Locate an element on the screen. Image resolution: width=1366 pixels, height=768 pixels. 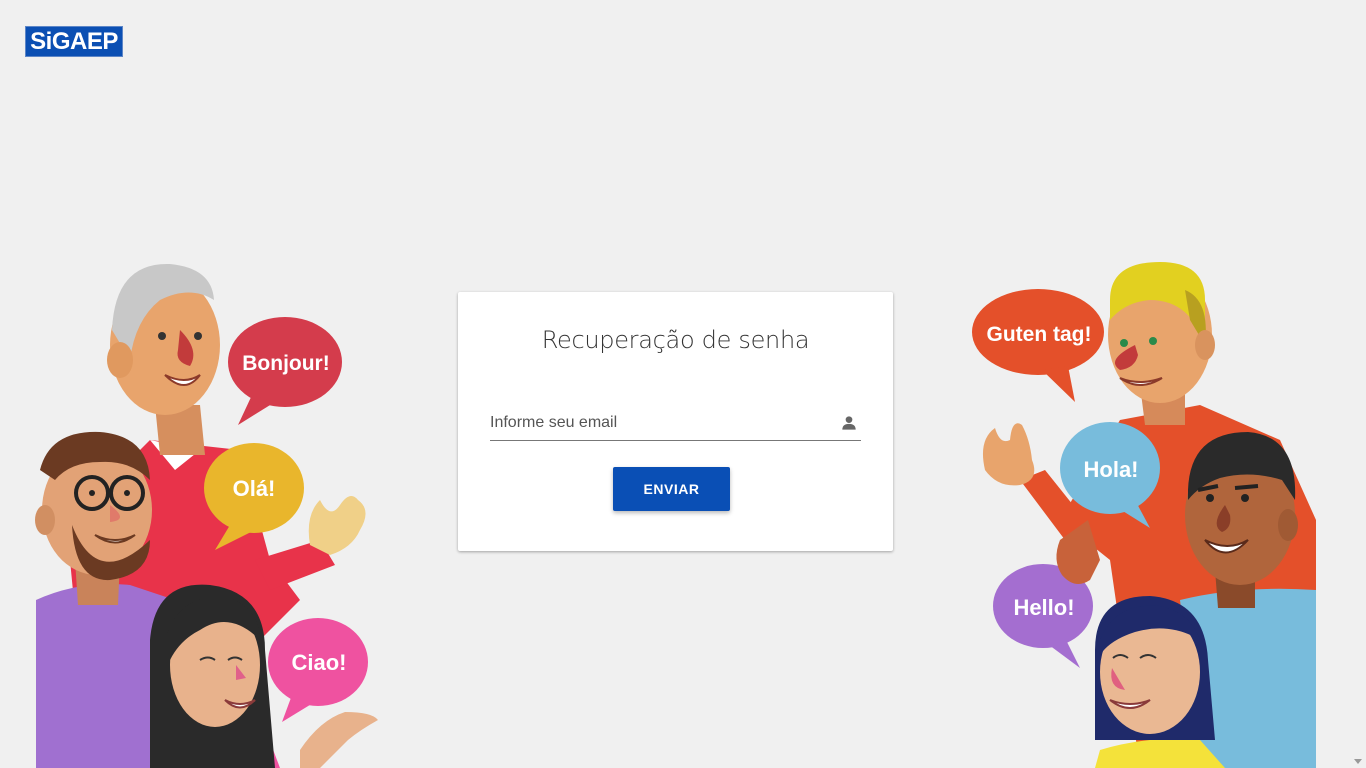
sigaep-logo: SiGAEP is located at coordinates (74, 41).